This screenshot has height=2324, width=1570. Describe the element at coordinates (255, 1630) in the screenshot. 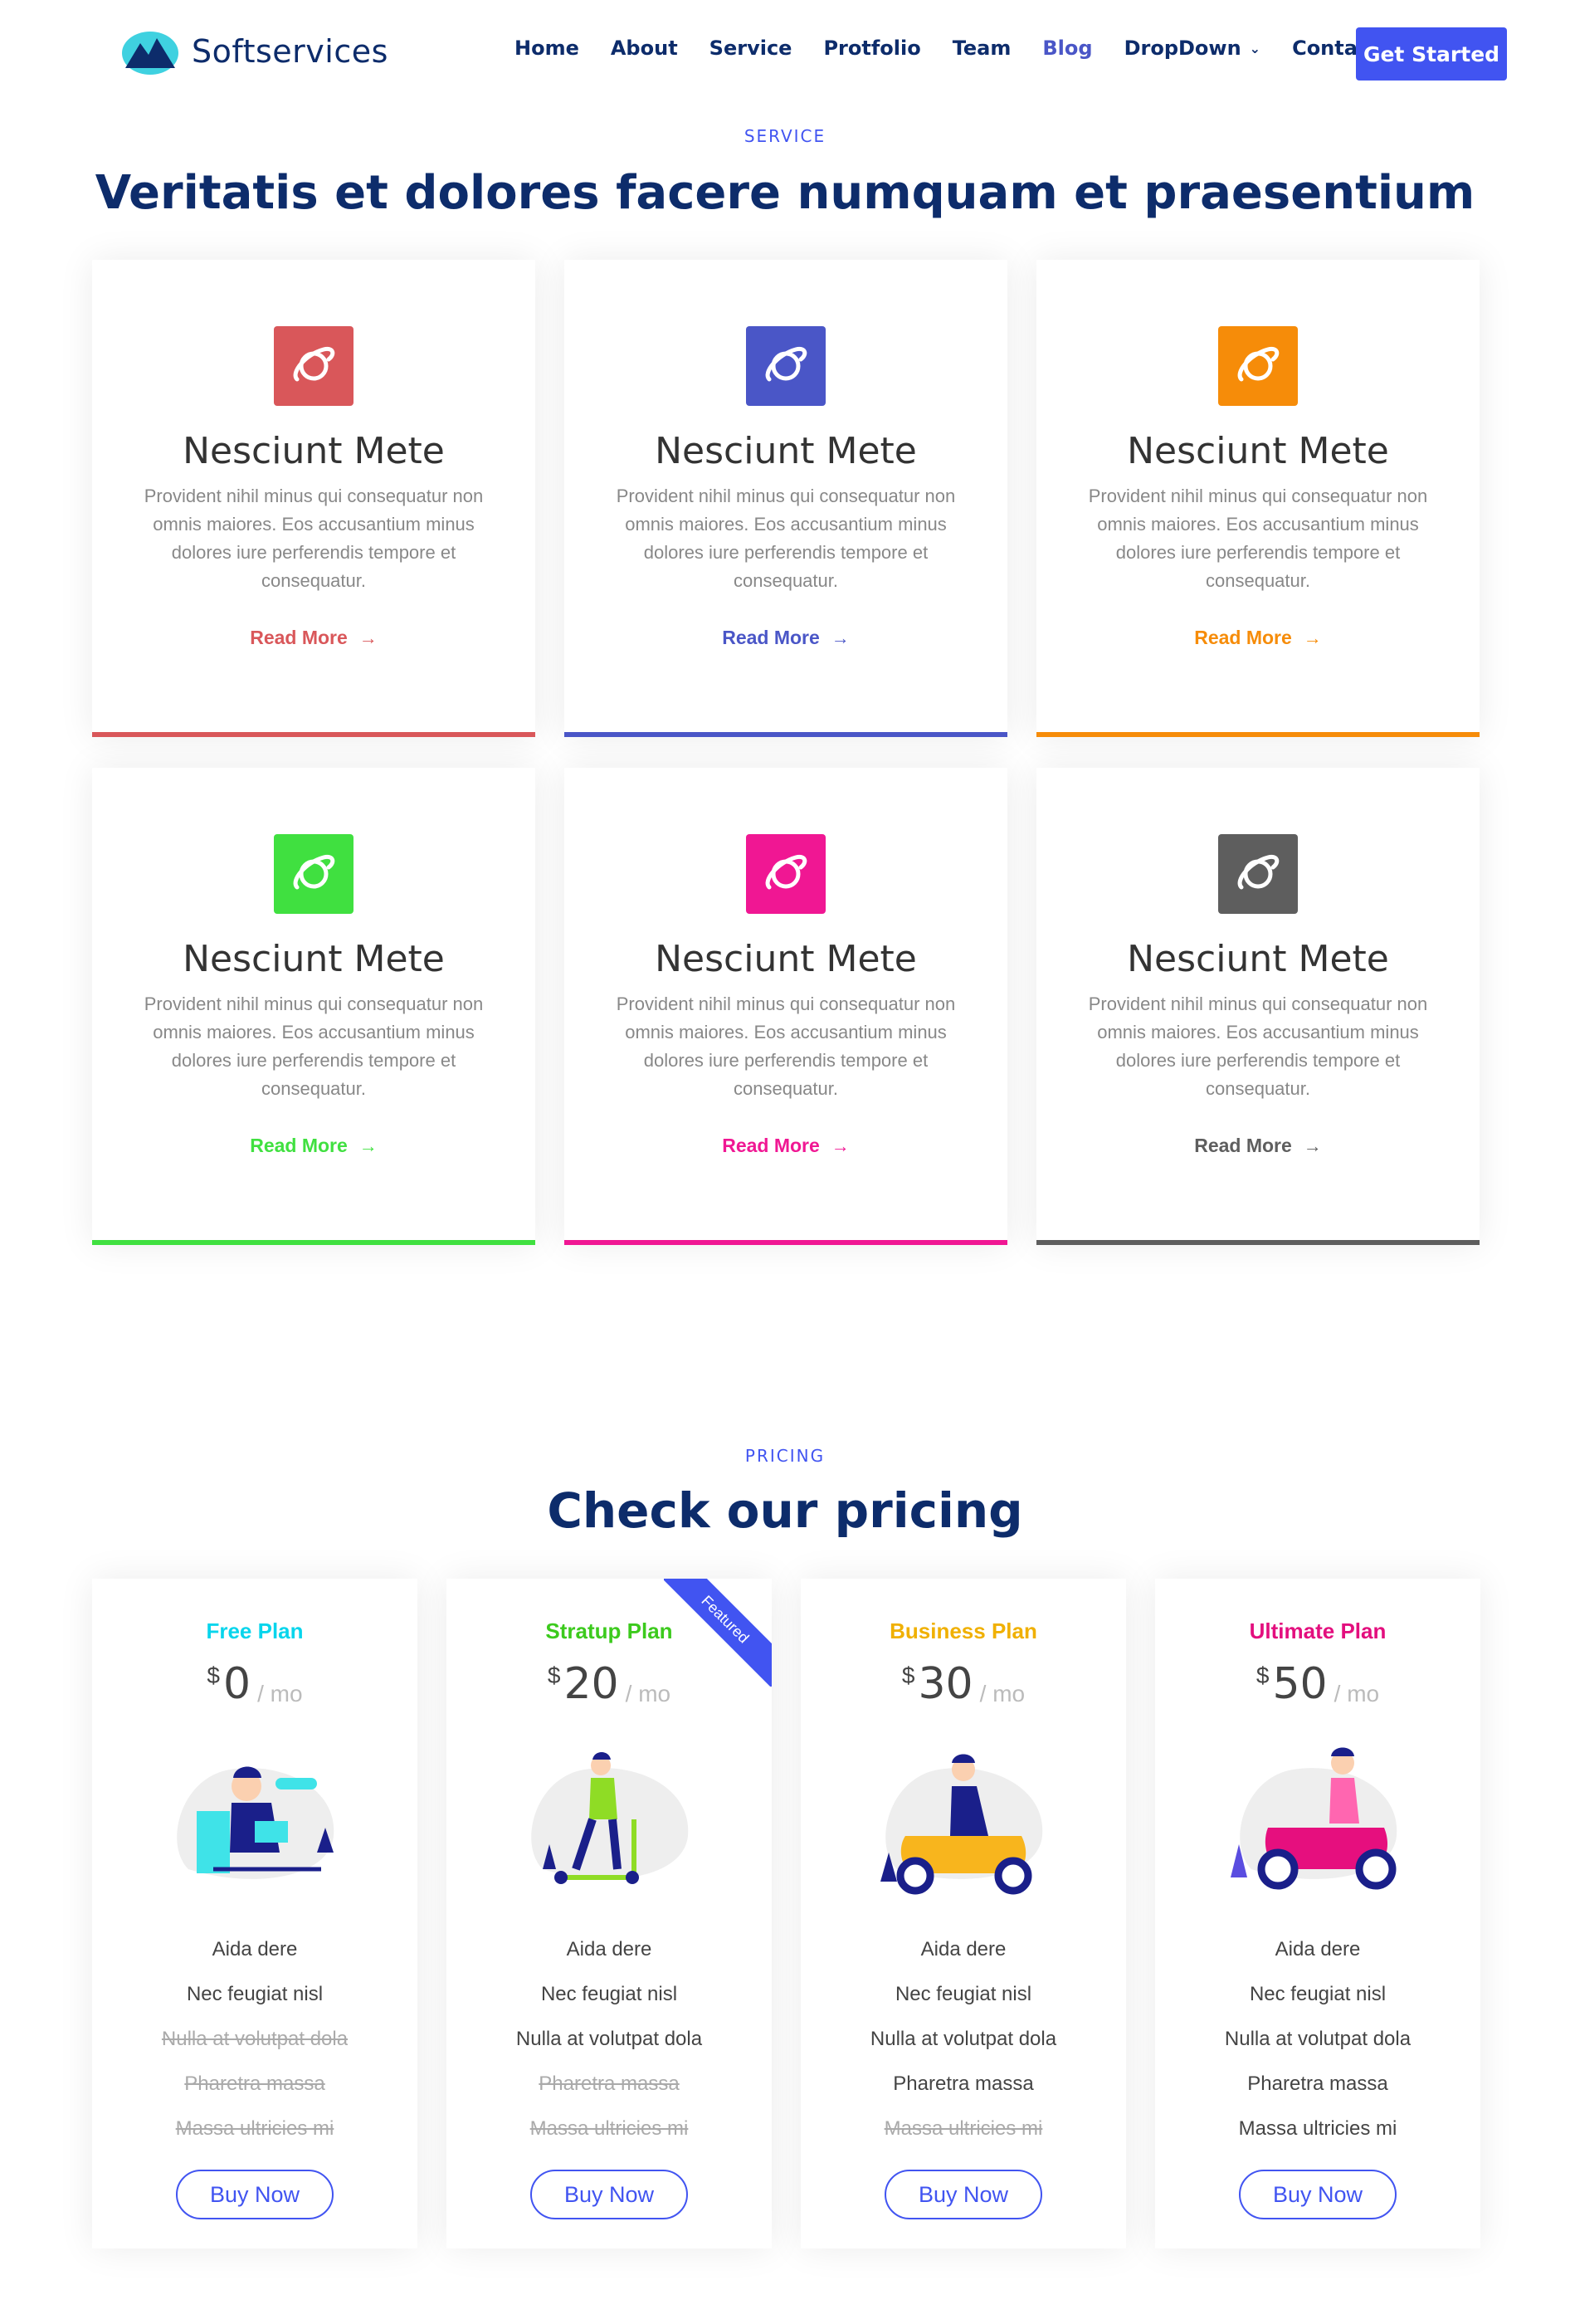

I see `plan-name: Free Plan` at that location.